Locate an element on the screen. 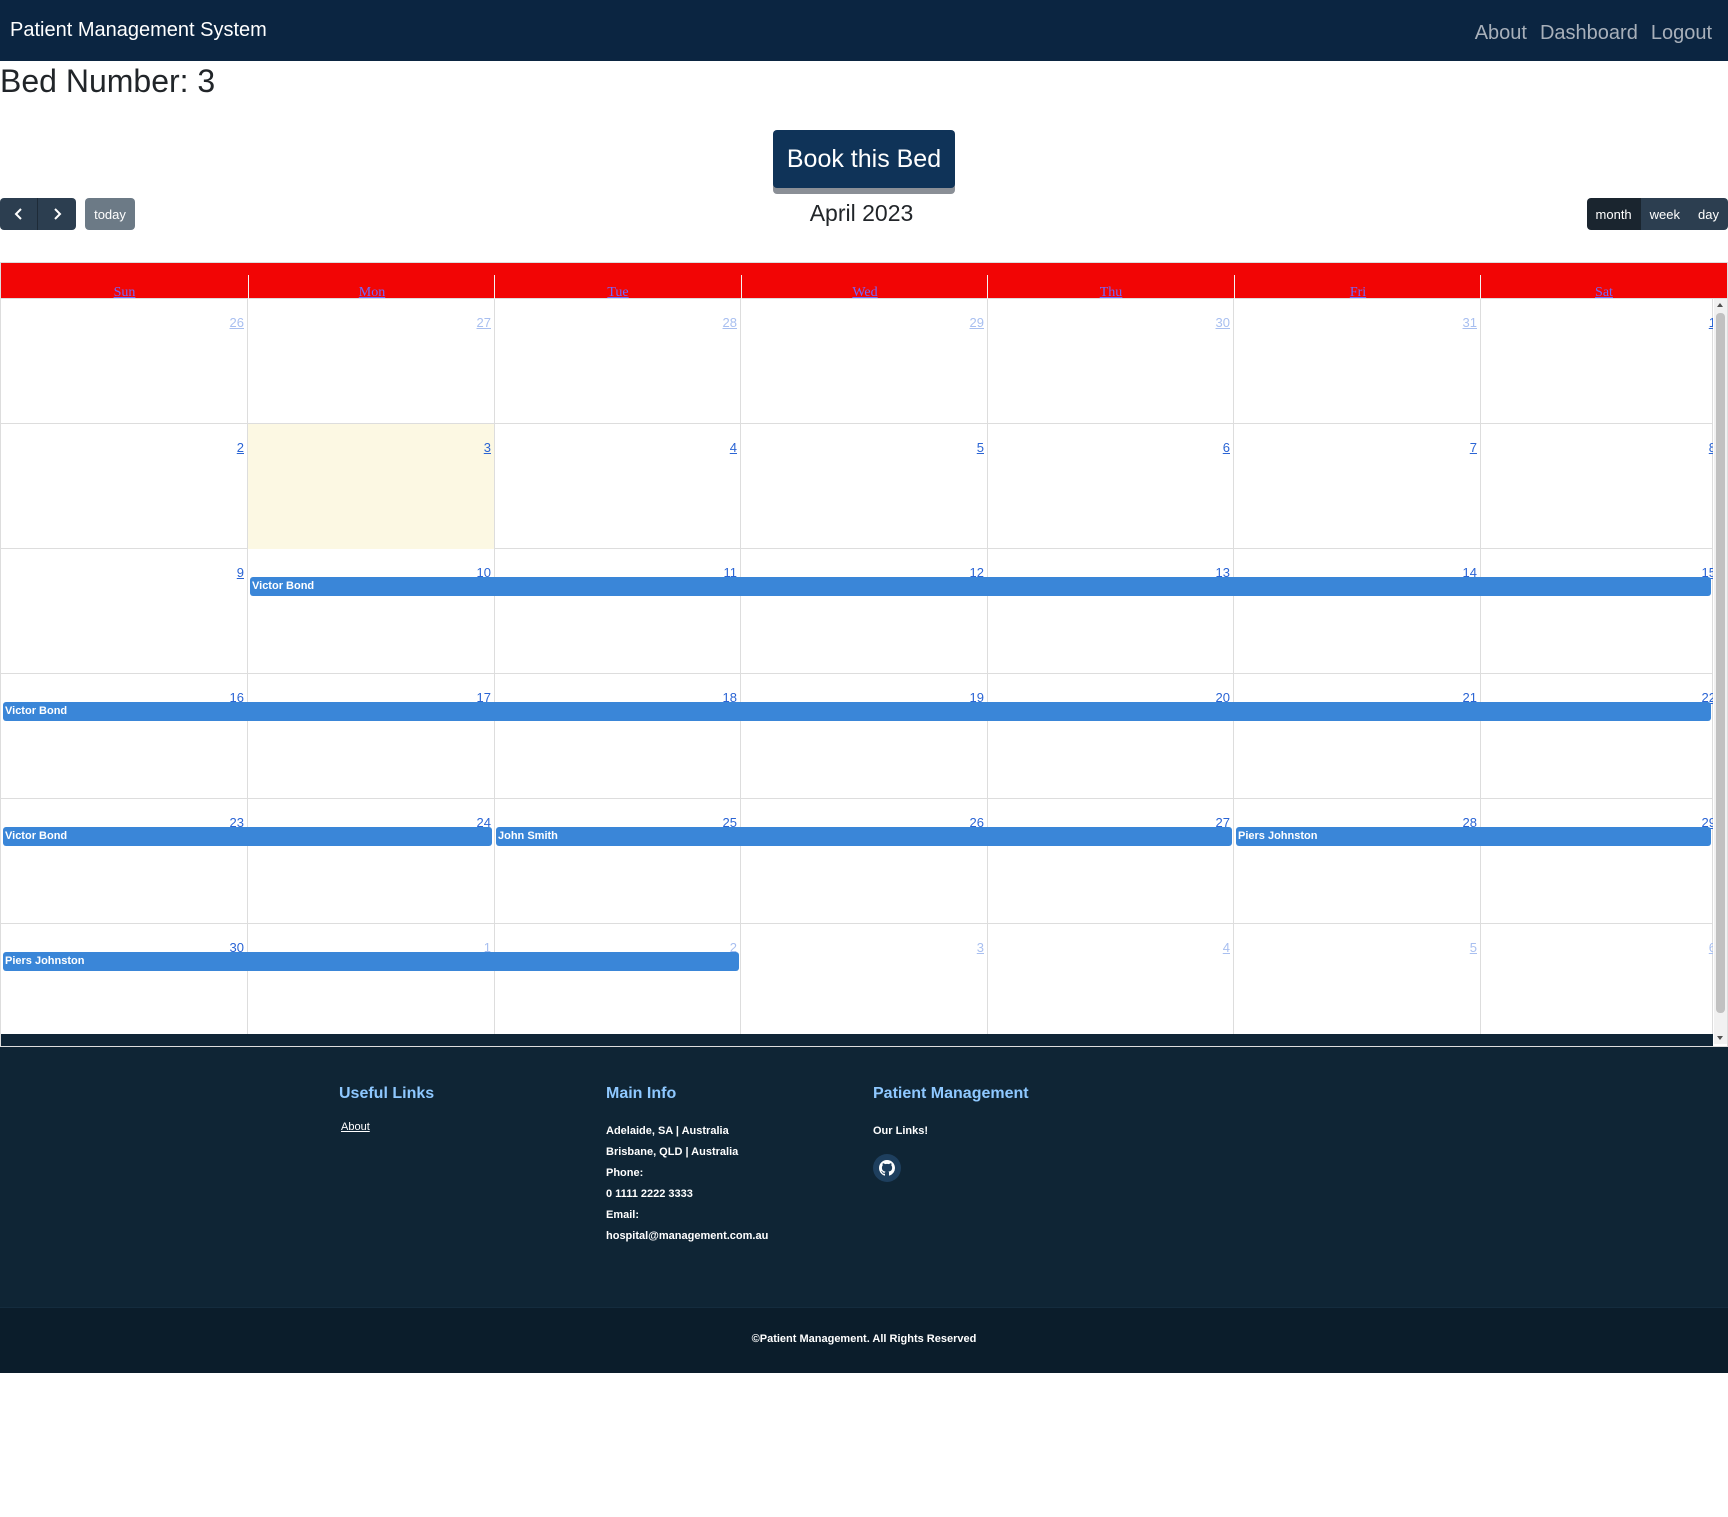  calendar-scrollbar is located at coordinates (1720, 671).